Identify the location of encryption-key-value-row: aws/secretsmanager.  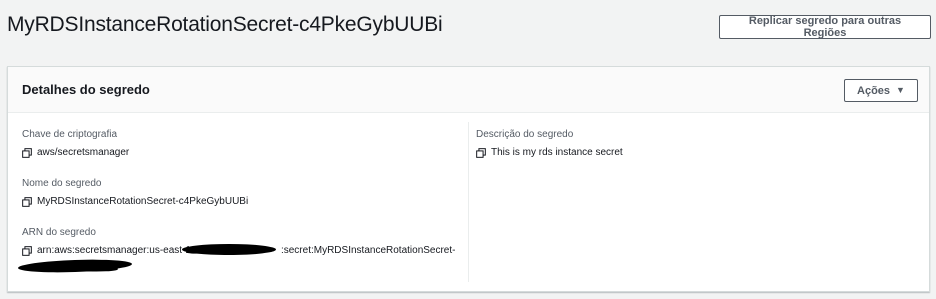
(75, 152).